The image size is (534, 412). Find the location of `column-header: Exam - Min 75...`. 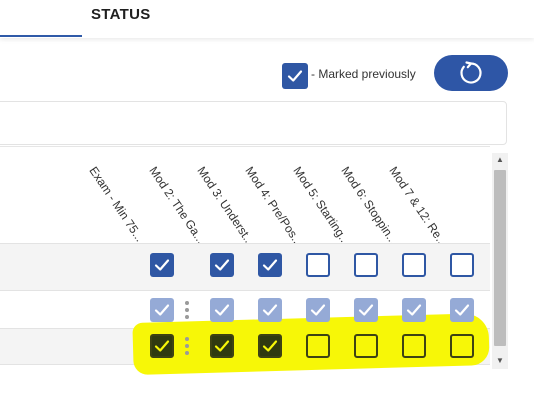

column-header: Exam - Min 75... is located at coordinates (116, 204).